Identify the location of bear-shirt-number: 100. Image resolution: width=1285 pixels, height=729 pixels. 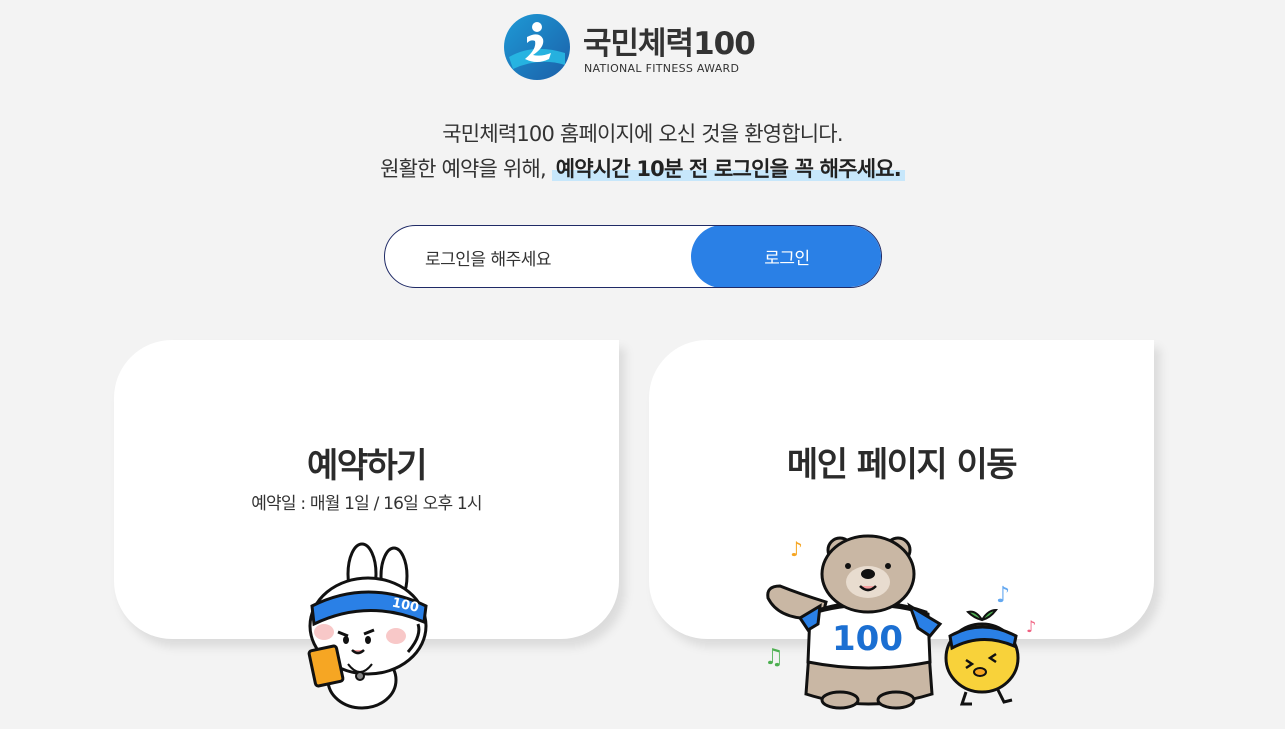
(867, 639).